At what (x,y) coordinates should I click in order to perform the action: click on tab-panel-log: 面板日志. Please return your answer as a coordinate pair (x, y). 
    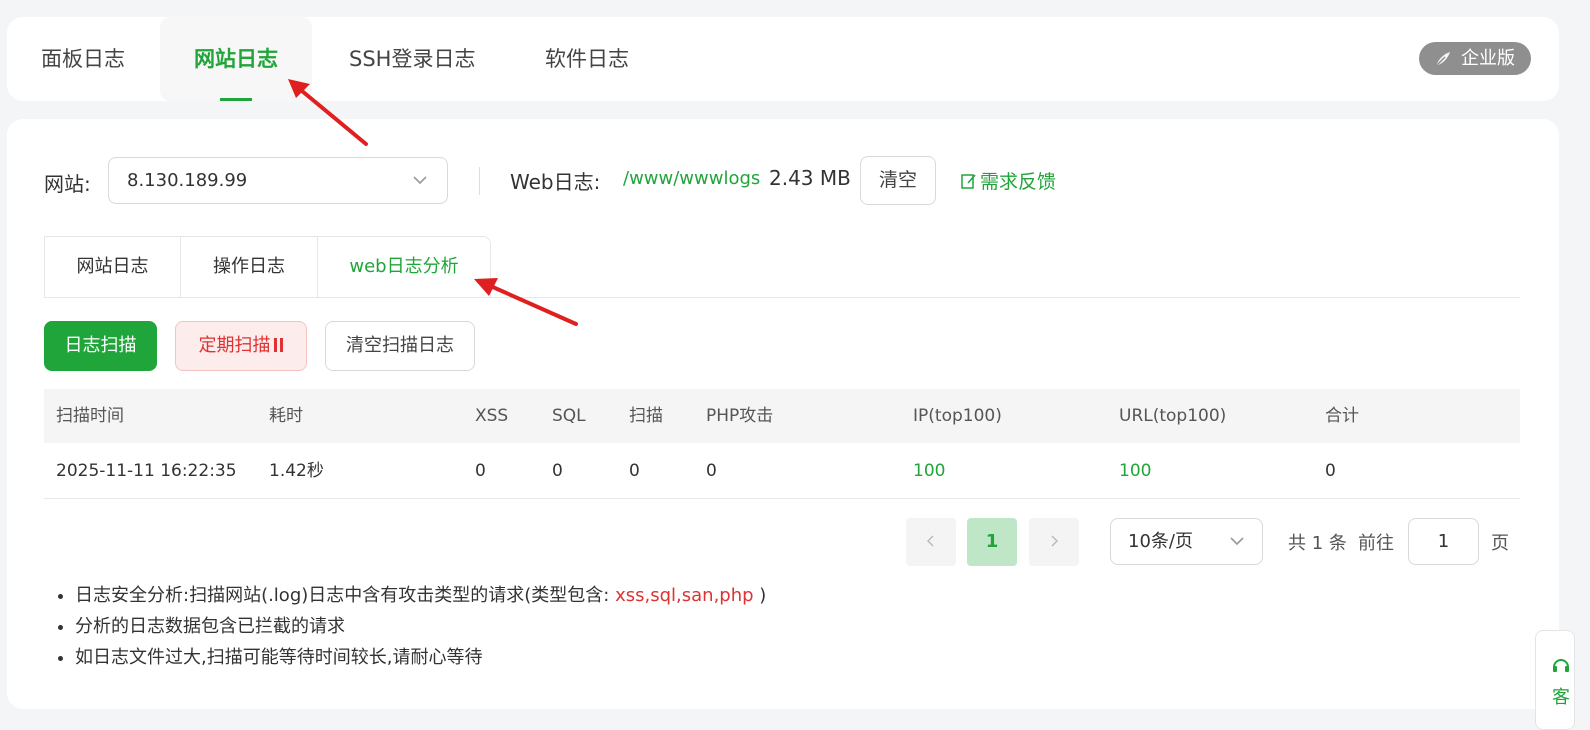
    Looking at the image, I should click on (83, 59).